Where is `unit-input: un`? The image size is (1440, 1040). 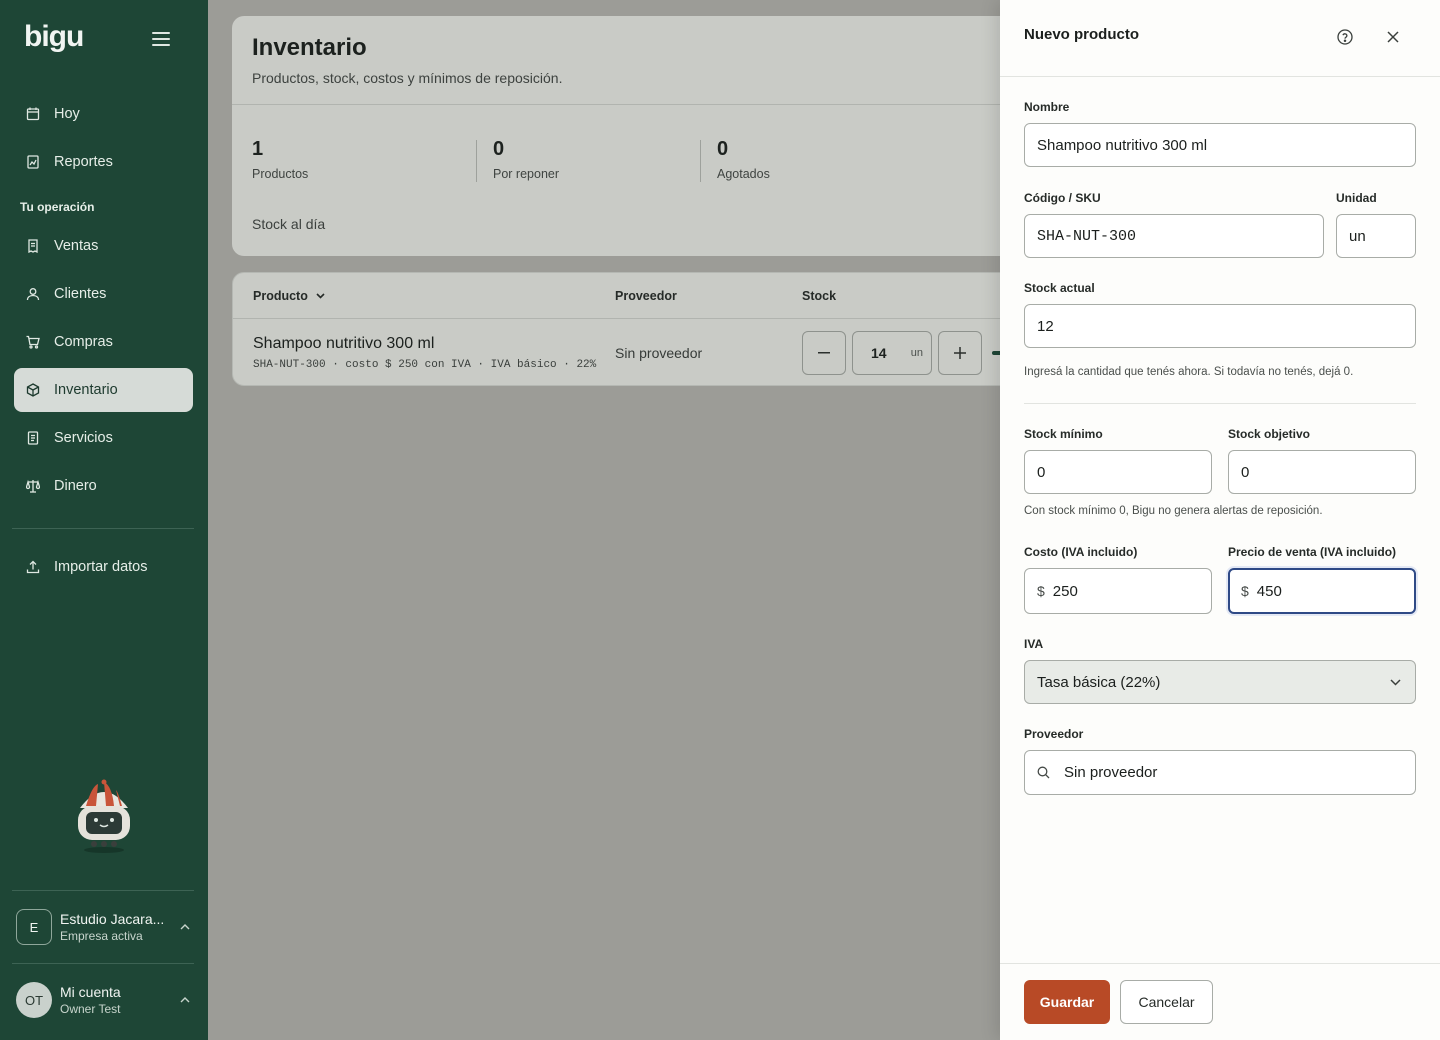 unit-input: un is located at coordinates (1376, 236).